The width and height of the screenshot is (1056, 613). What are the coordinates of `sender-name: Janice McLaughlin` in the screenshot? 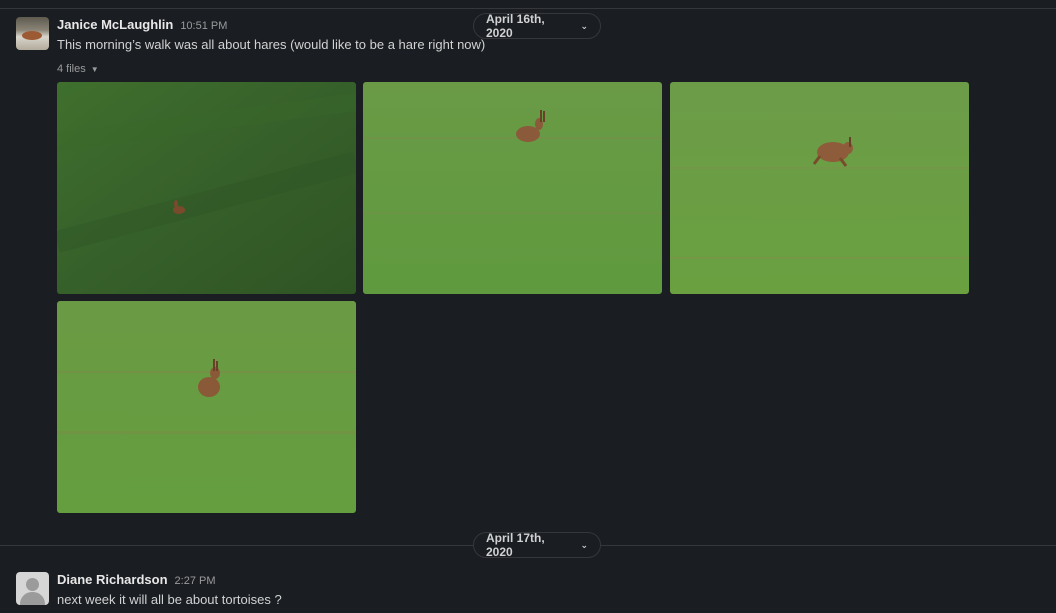 It's located at (115, 24).